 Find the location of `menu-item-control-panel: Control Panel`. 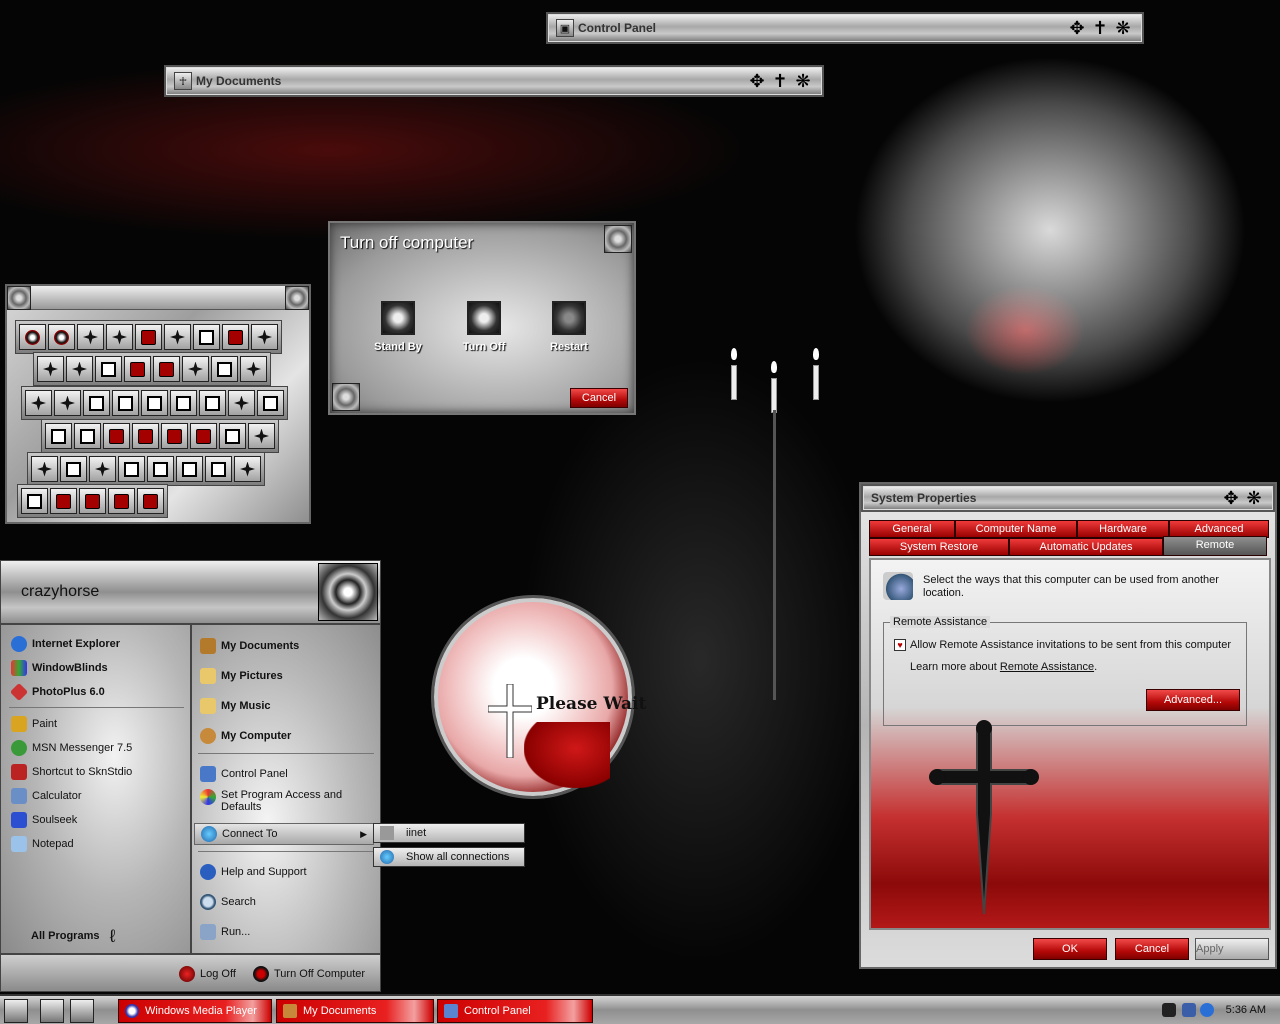

menu-item-control-panel: Control Panel is located at coordinates (244, 774).